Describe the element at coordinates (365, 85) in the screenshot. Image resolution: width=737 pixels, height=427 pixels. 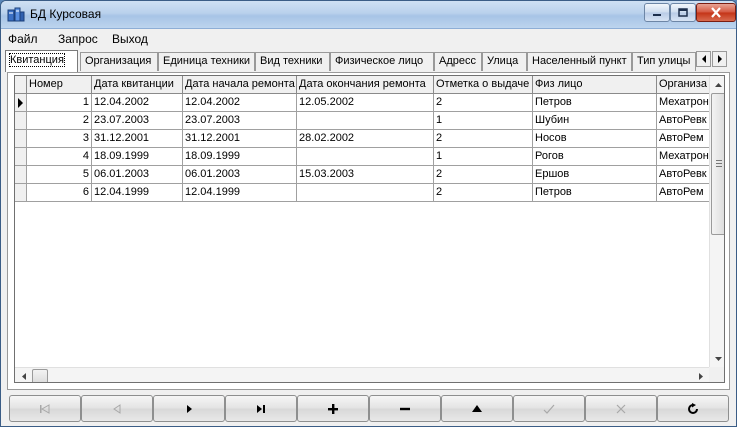
I see `column-header-repair-end: Дата окончания ремонта` at that location.